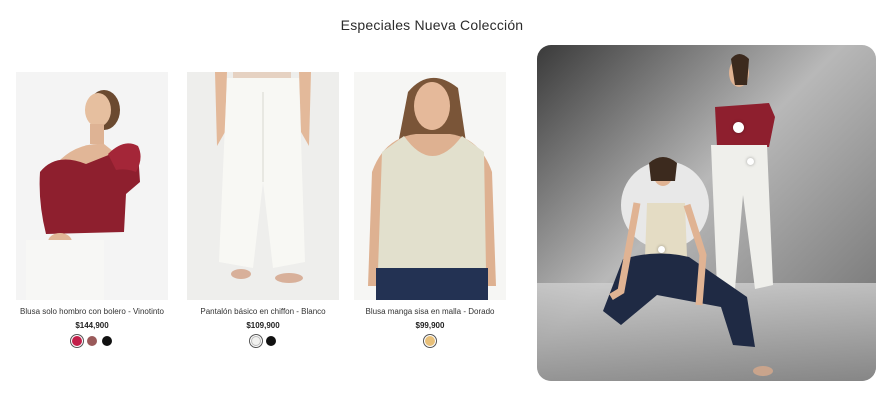  I want to click on swatch-mauve, so click(92, 341).